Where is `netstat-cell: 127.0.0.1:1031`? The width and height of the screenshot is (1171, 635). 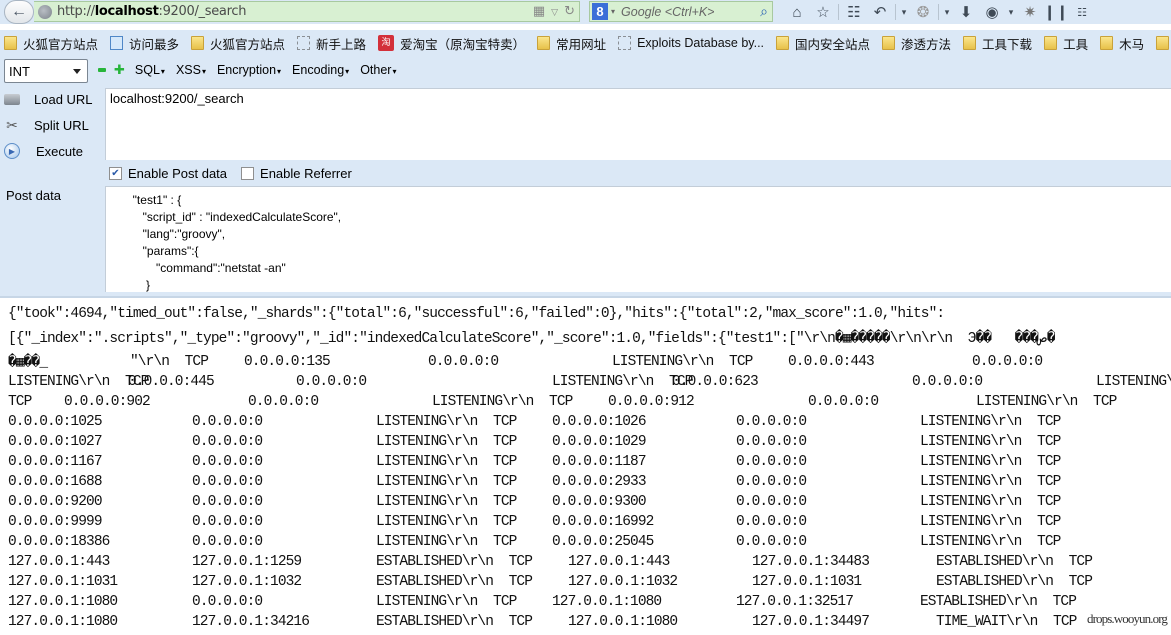
netstat-cell: 127.0.0.1:1031 is located at coordinates (807, 582).